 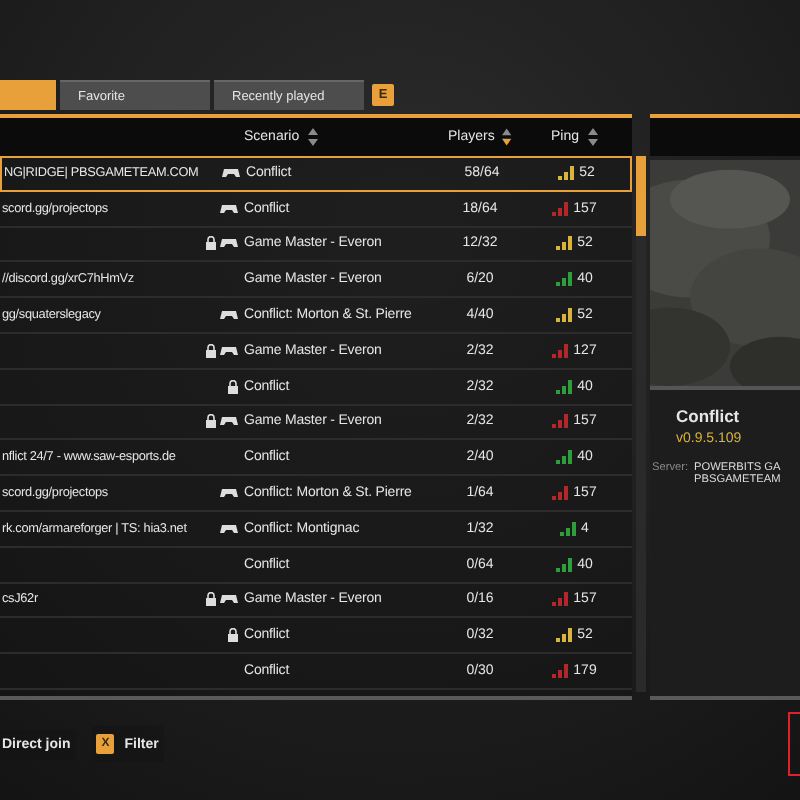 What do you see at coordinates (641, 424) in the screenshot?
I see `scrollbar` at bounding box center [641, 424].